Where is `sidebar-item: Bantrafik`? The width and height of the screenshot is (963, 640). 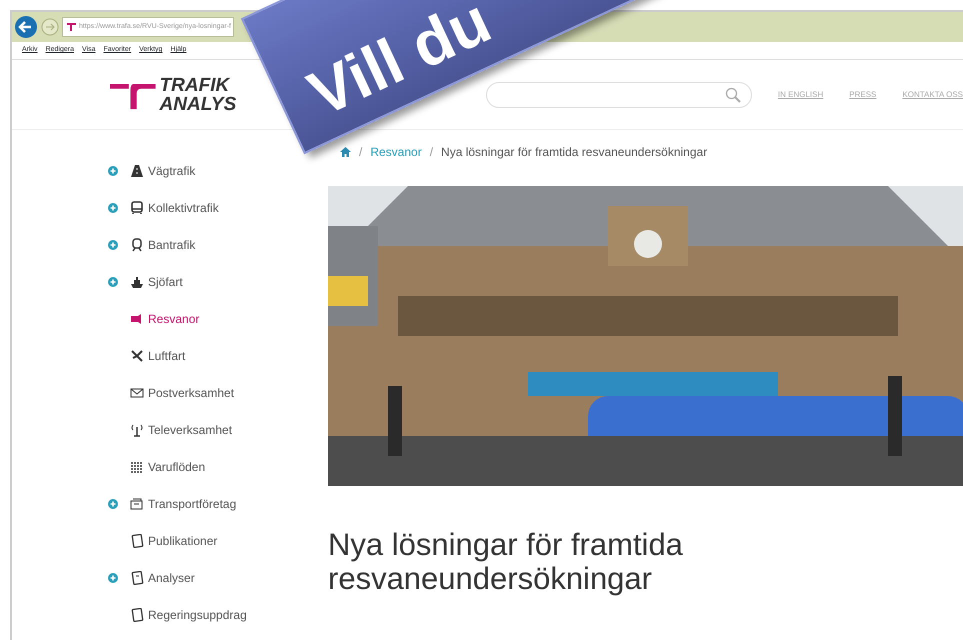 sidebar-item: Bantrafik is located at coordinates (172, 245).